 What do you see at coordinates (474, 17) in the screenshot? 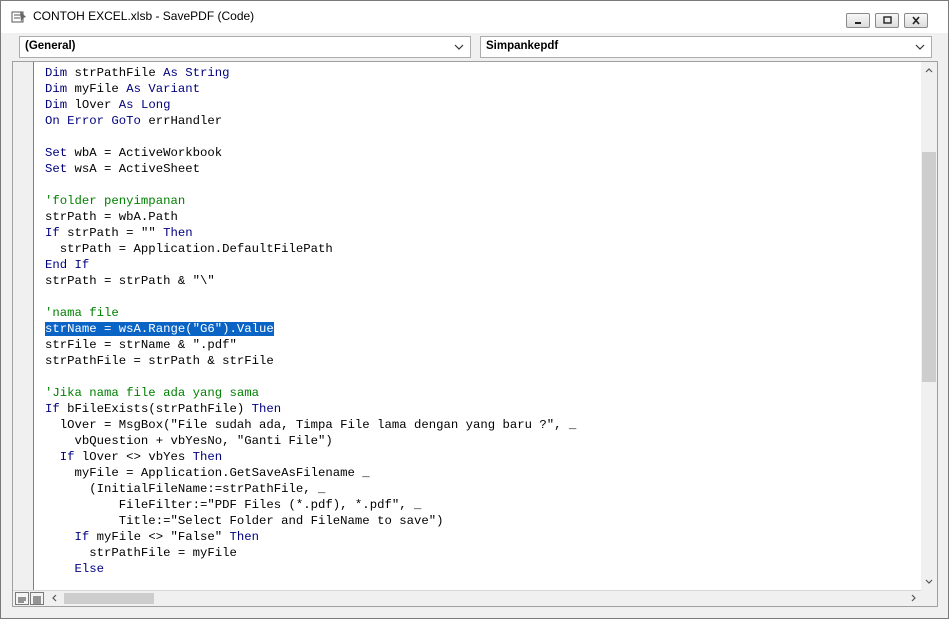
I see `title-bar: CONTOH EXCEL.xlsb - SavePDF (Code)` at bounding box center [474, 17].